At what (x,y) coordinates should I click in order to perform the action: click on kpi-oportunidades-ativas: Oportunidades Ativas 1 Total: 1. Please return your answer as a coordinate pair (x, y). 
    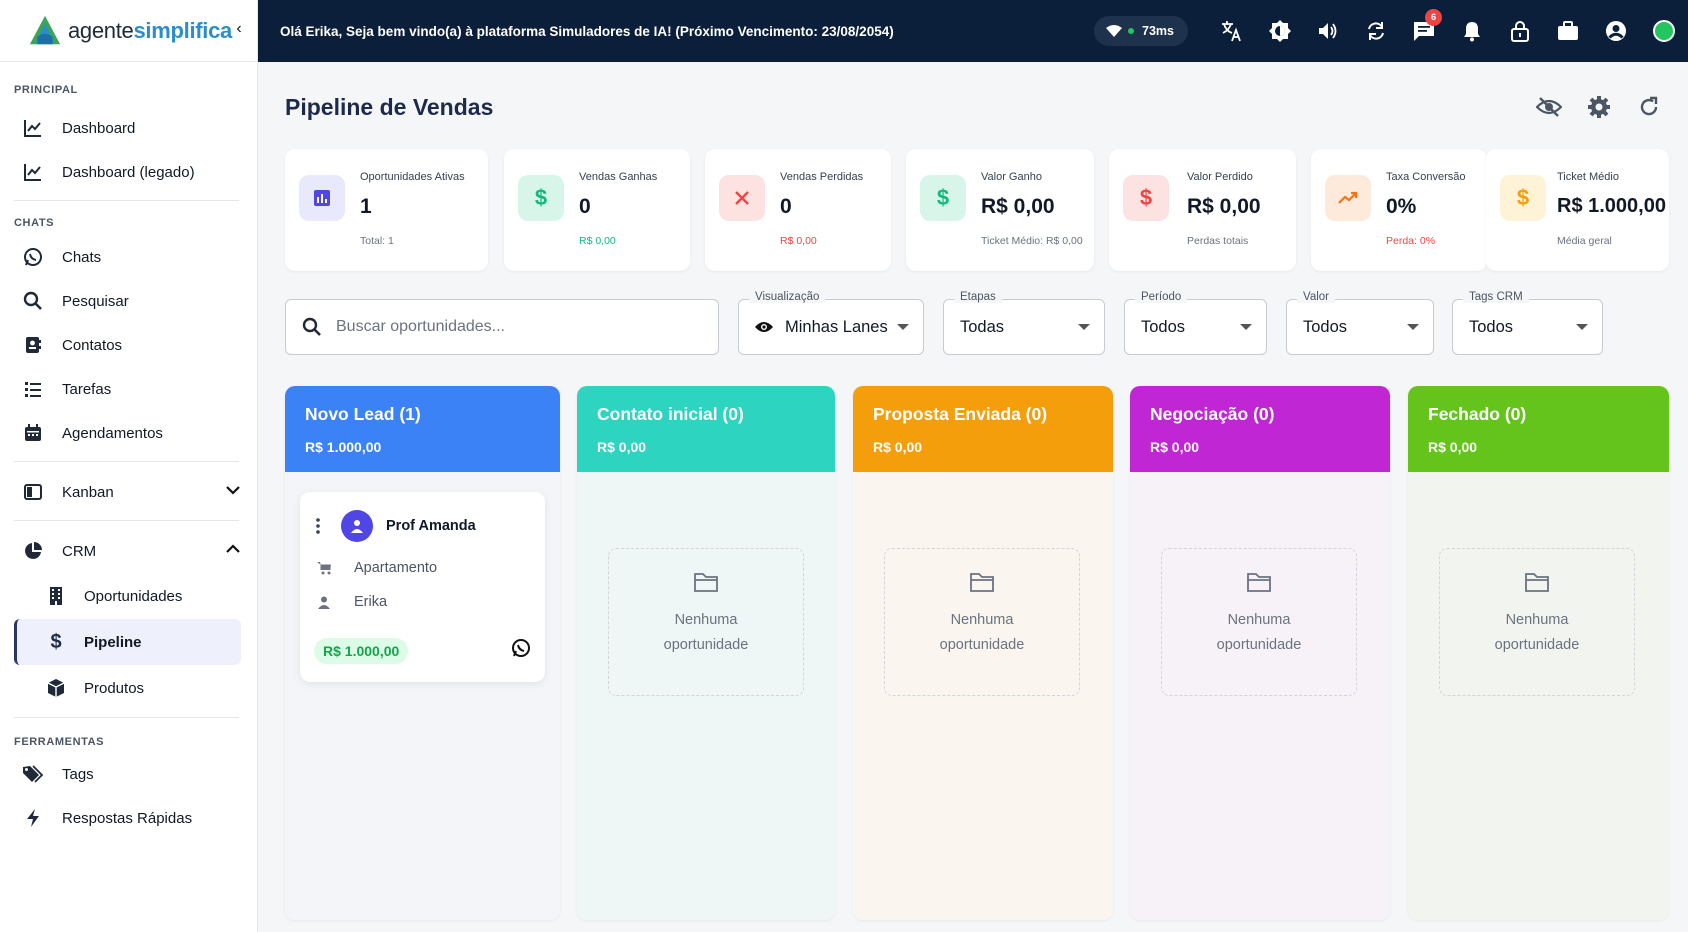
    Looking at the image, I should click on (386, 210).